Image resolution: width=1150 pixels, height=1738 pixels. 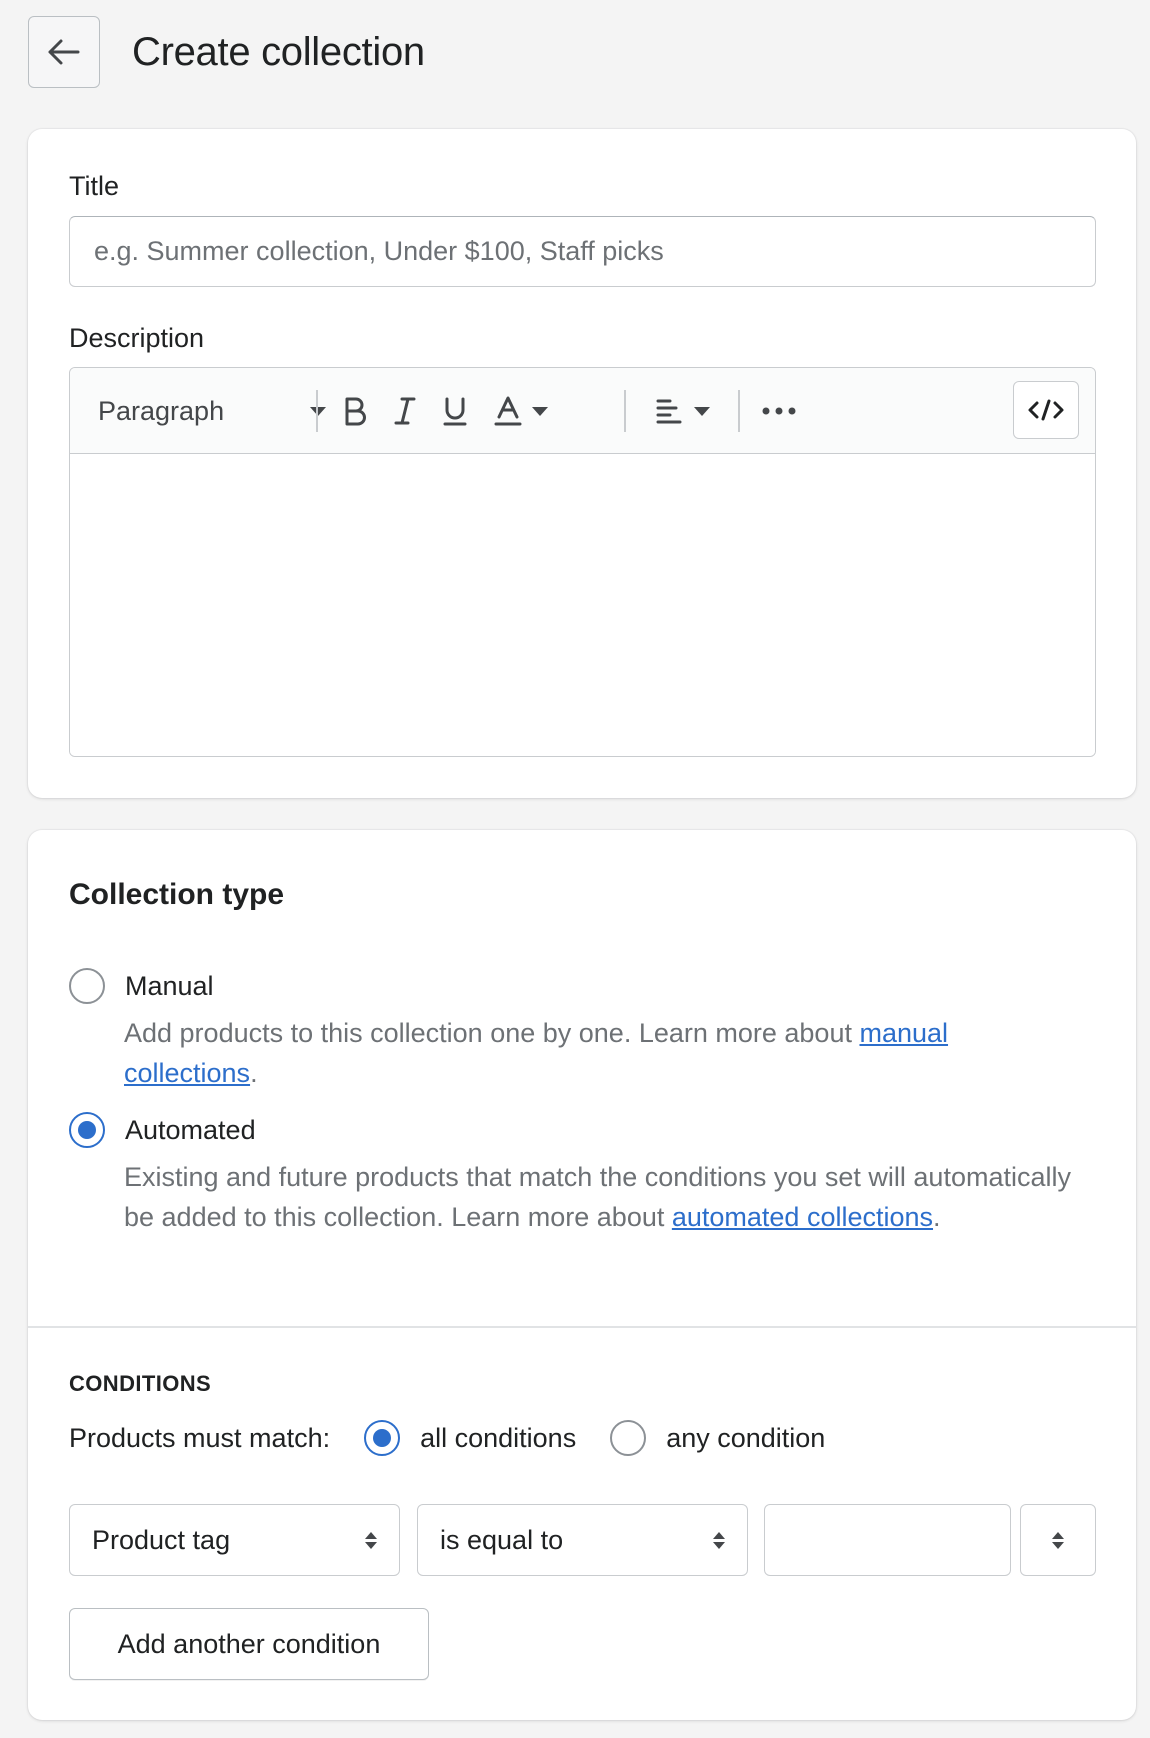 I want to click on paragraph-format-select: Paragraph, so click(x=212, y=411).